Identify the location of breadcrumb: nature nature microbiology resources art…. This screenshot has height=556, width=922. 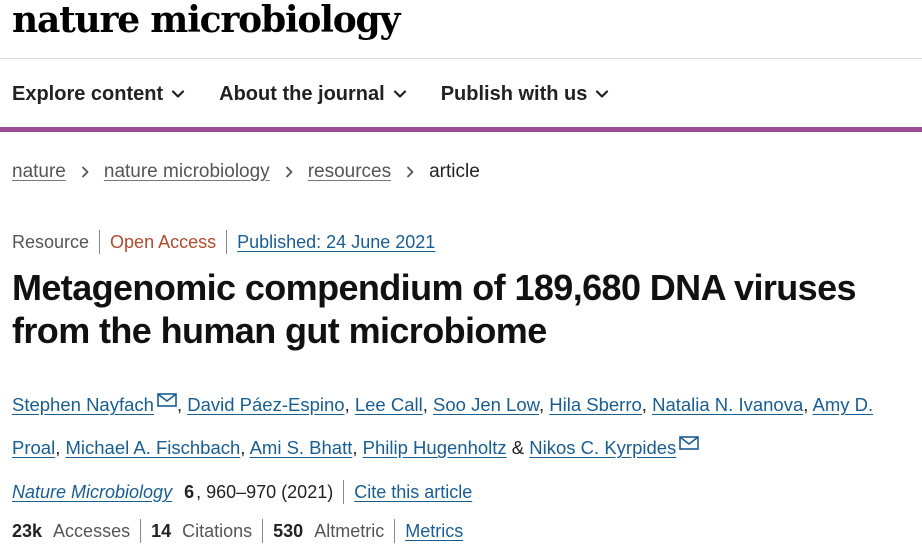
(246, 172).